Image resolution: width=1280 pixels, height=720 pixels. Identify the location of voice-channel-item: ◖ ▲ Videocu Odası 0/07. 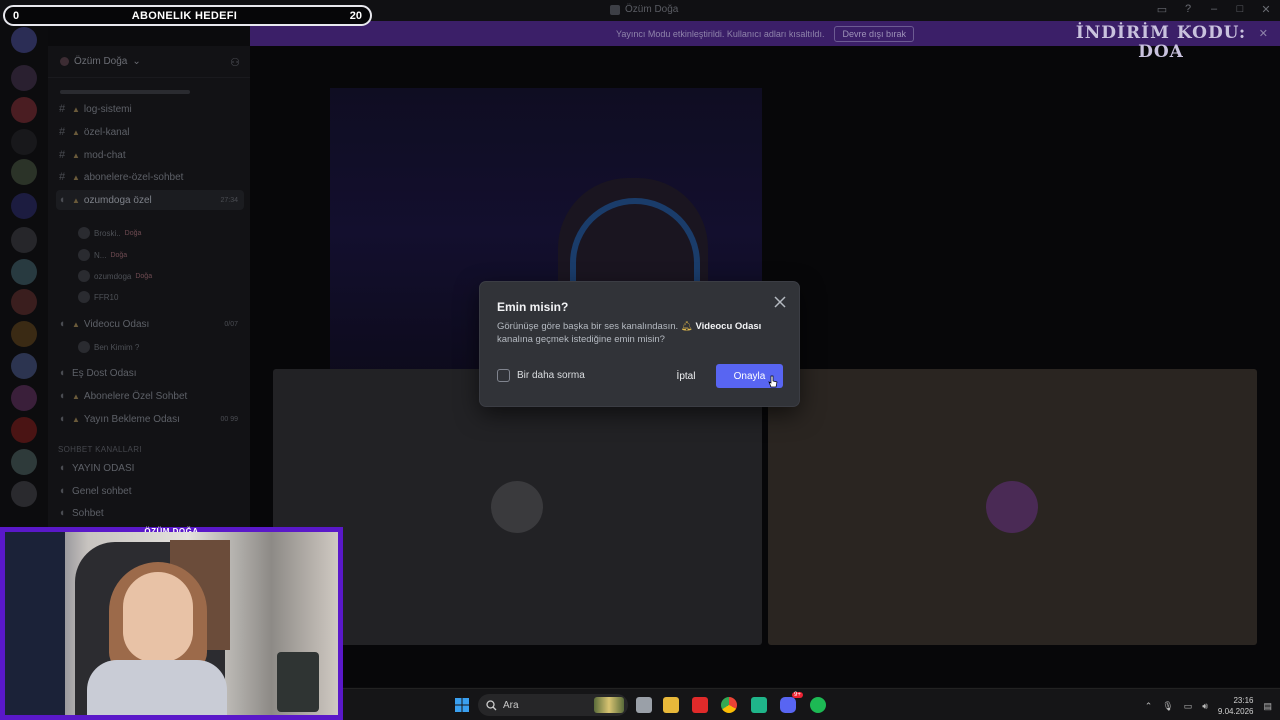
(150, 324).